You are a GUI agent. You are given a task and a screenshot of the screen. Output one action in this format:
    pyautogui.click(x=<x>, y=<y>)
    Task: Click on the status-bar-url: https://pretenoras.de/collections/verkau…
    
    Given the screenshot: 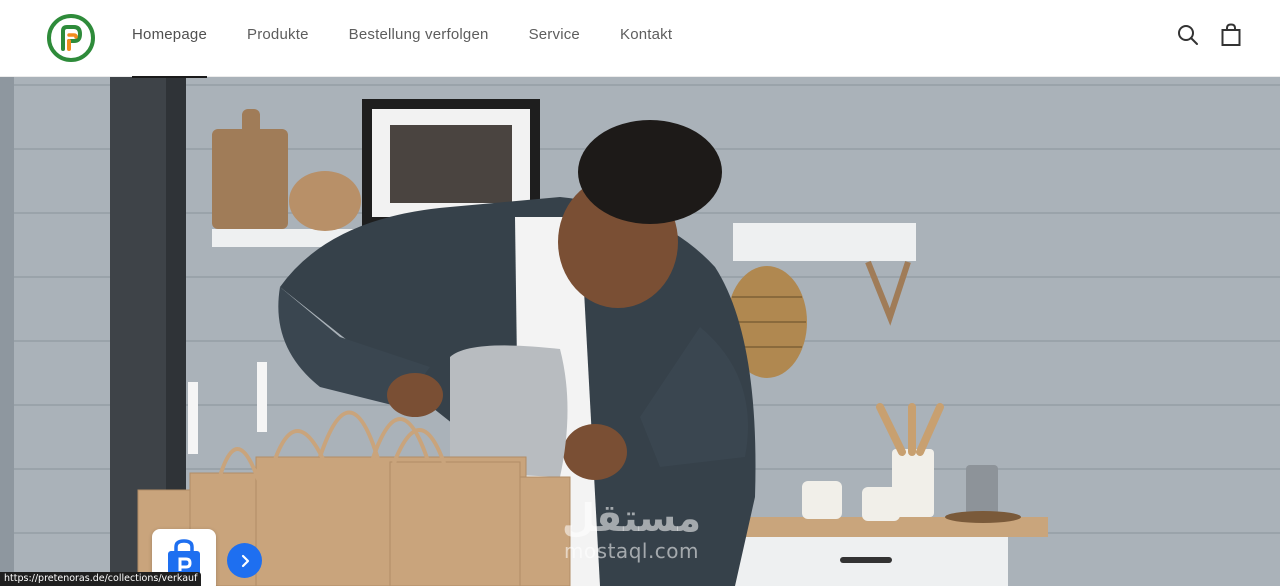 What is the action you would take?
    pyautogui.click(x=101, y=579)
    